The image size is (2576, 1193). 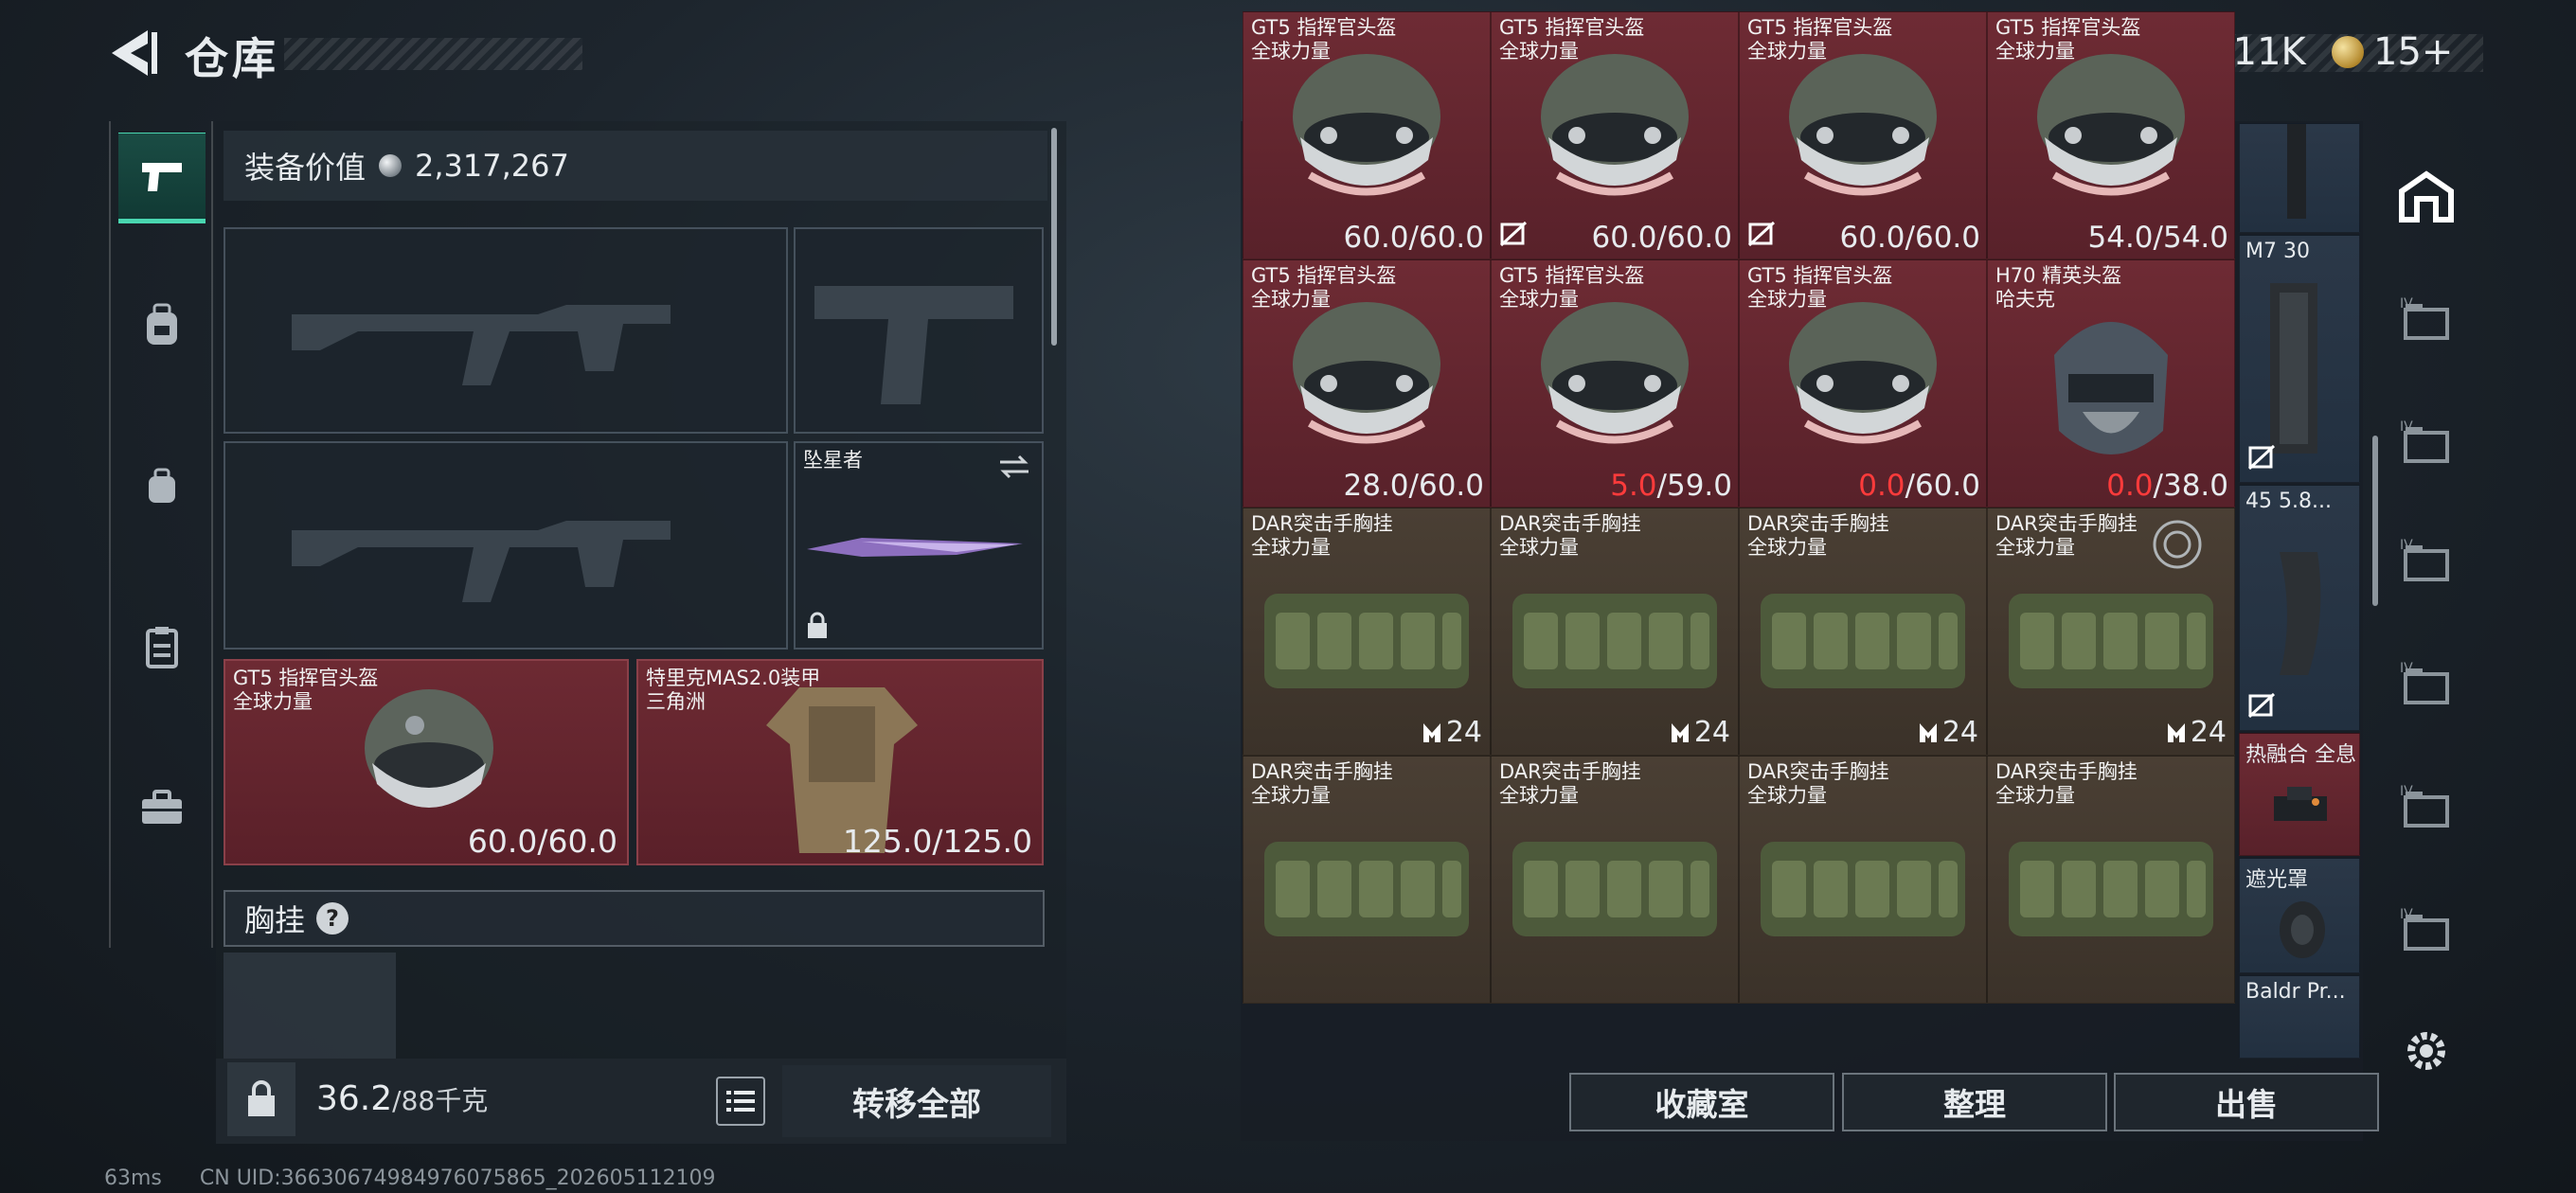 I want to click on gold-currency: 15+, so click(x=2392, y=52).